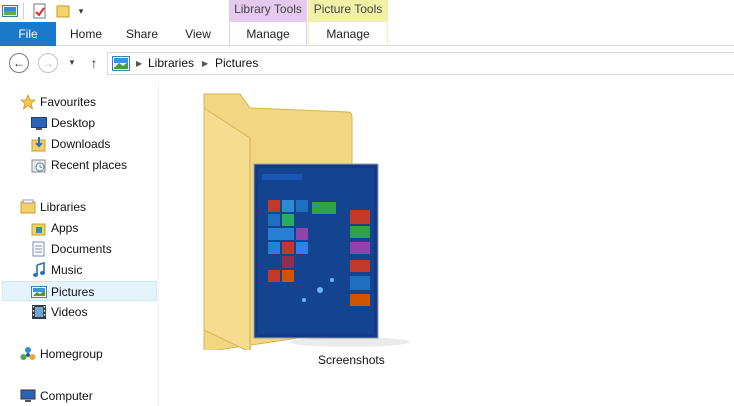 Image resolution: width=734 pixels, height=406 pixels. I want to click on downloads-icon, so click(39, 144).